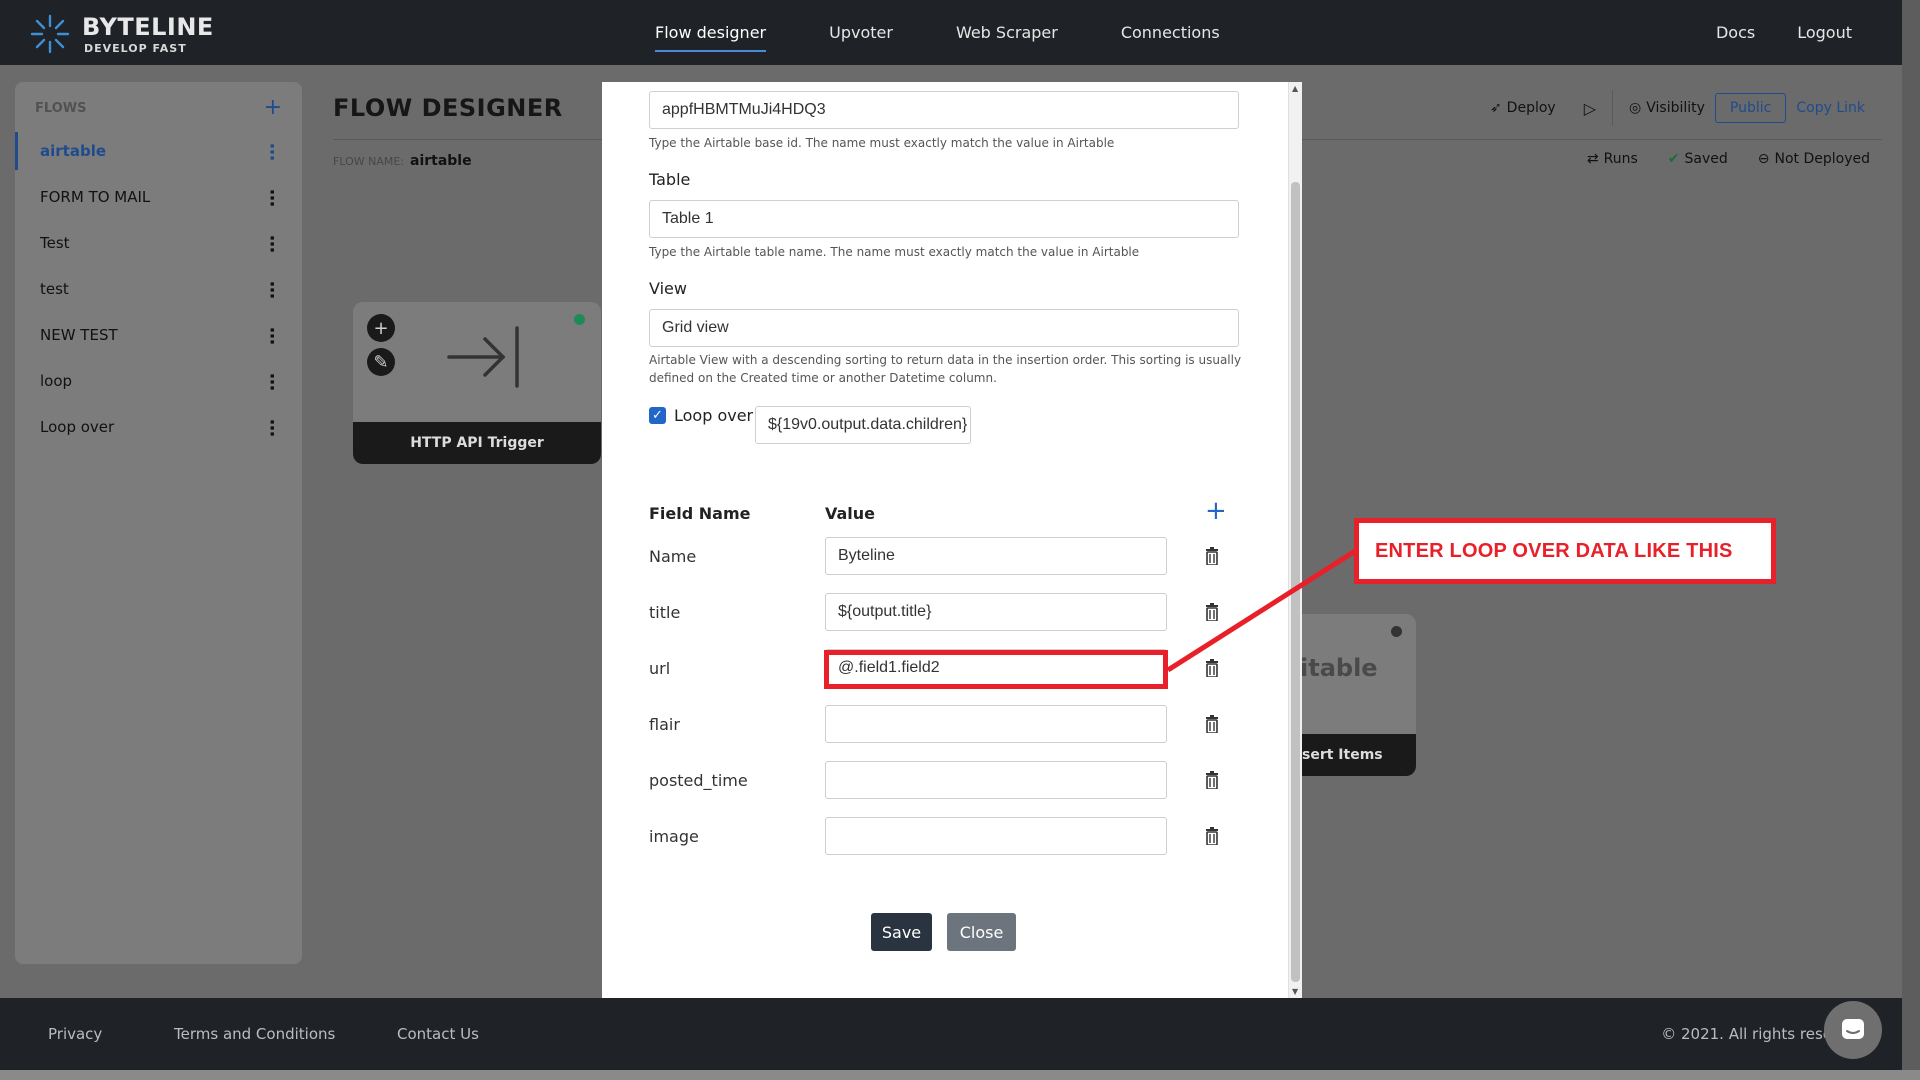 This screenshot has height=1080, width=1920. I want to click on toolbar-divider, so click(1613, 108).